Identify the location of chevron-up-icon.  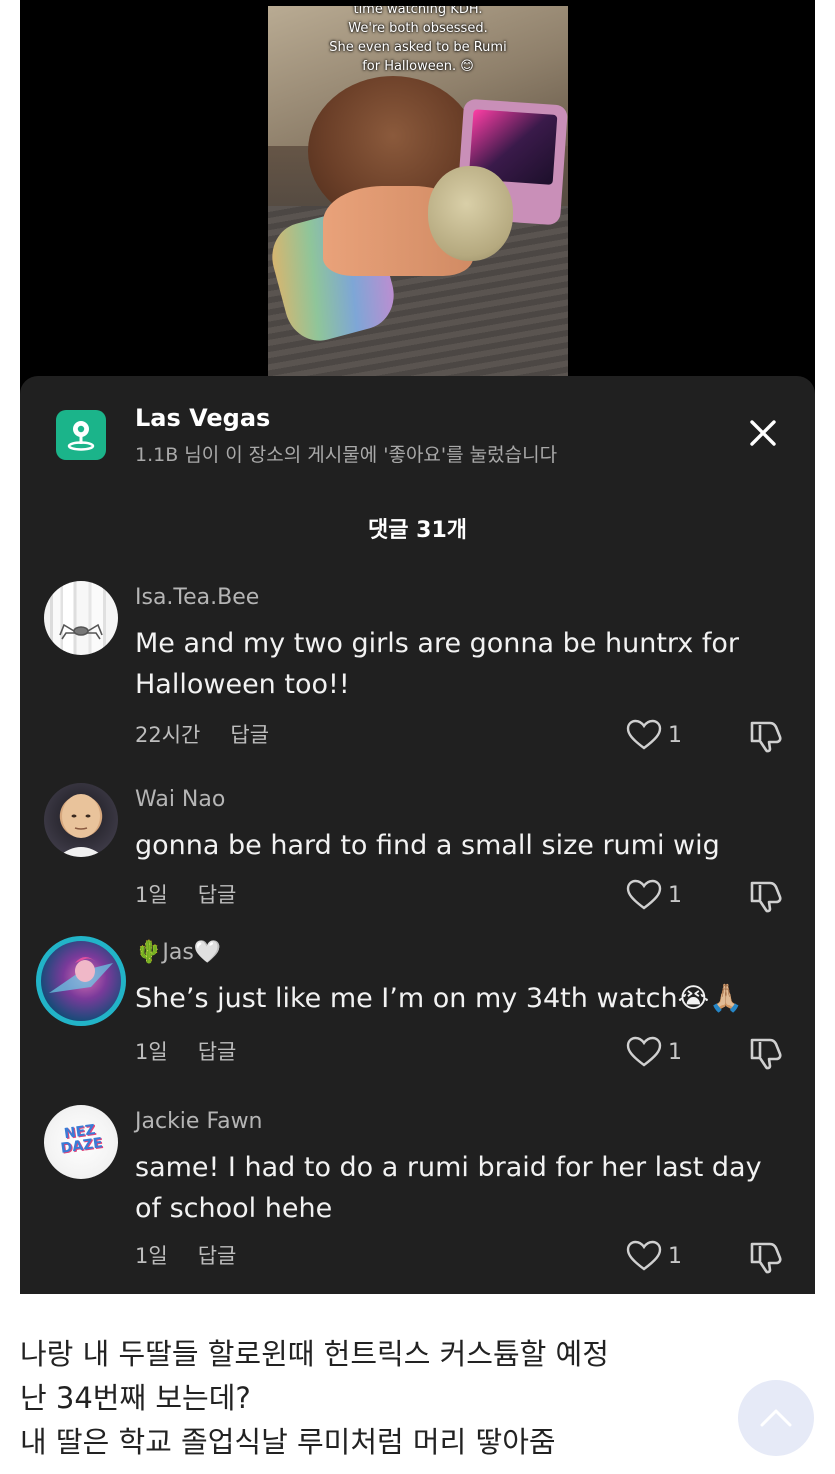
(776, 1418).